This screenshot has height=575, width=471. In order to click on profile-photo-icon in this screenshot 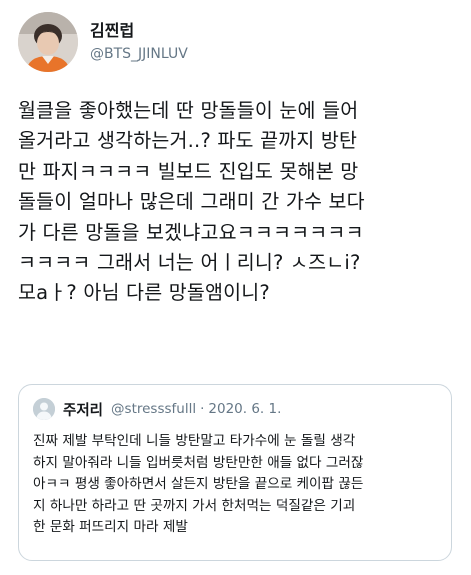, I will do `click(48, 42)`.